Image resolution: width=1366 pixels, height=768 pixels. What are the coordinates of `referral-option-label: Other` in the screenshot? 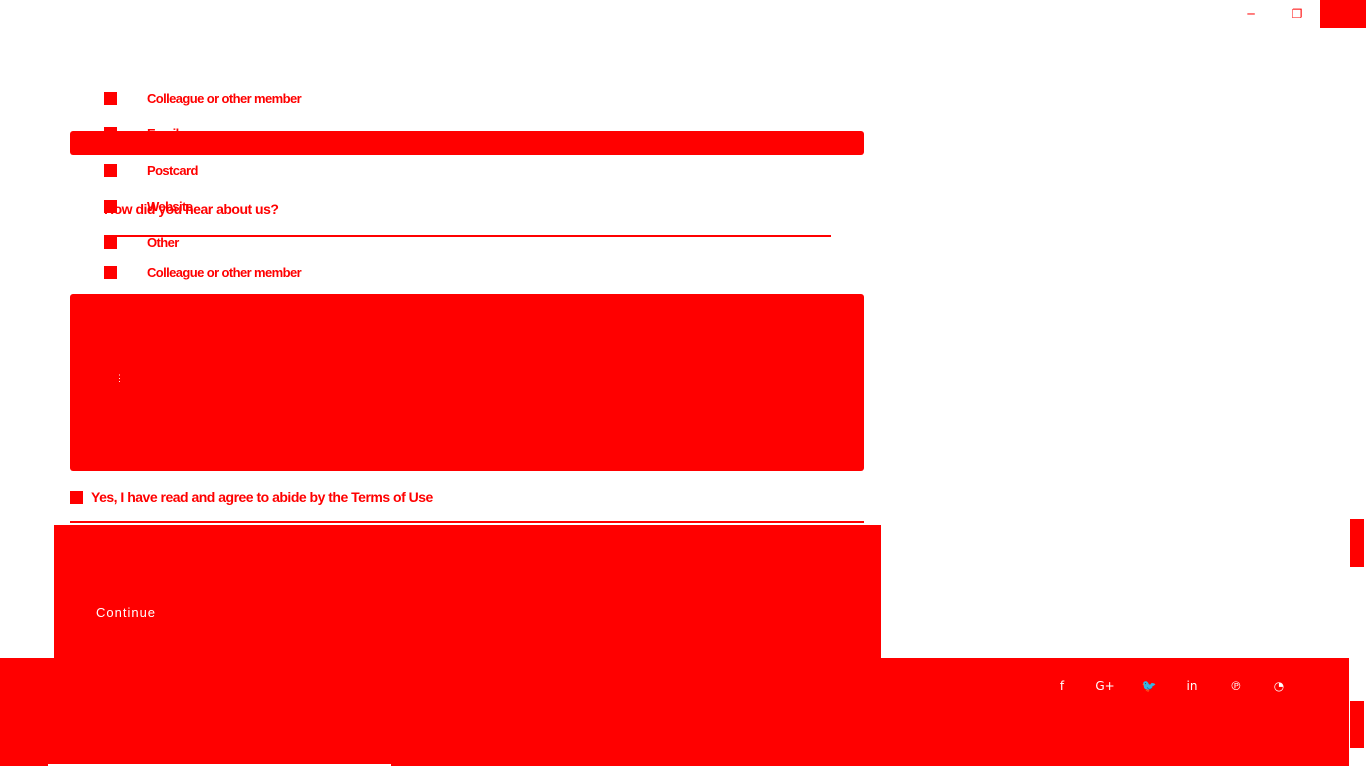 It's located at (163, 242).